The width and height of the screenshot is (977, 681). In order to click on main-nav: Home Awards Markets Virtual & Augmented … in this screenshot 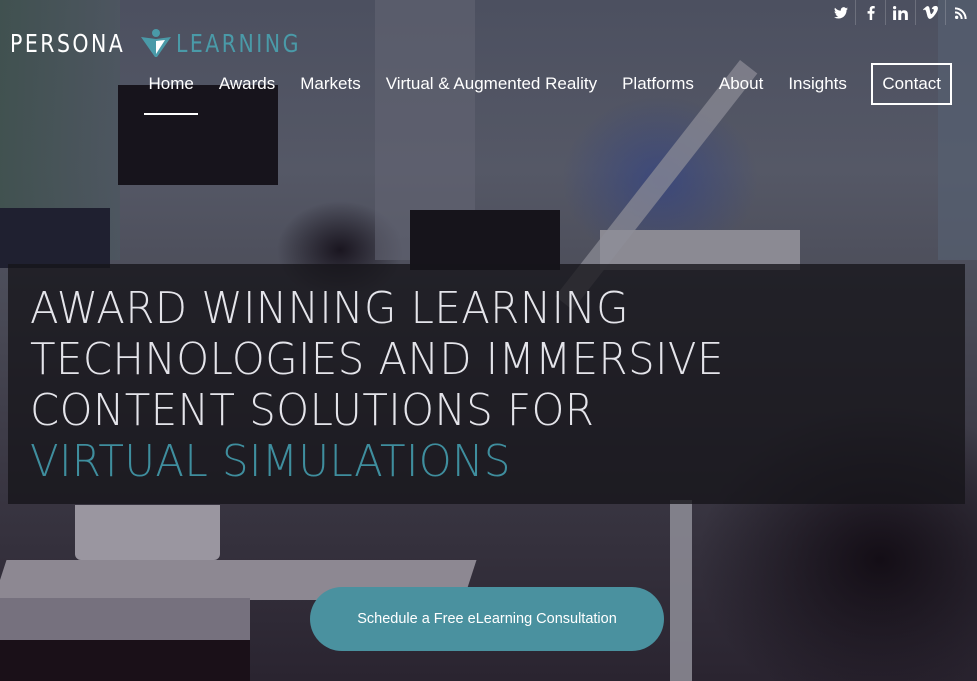, I will do `click(544, 88)`.